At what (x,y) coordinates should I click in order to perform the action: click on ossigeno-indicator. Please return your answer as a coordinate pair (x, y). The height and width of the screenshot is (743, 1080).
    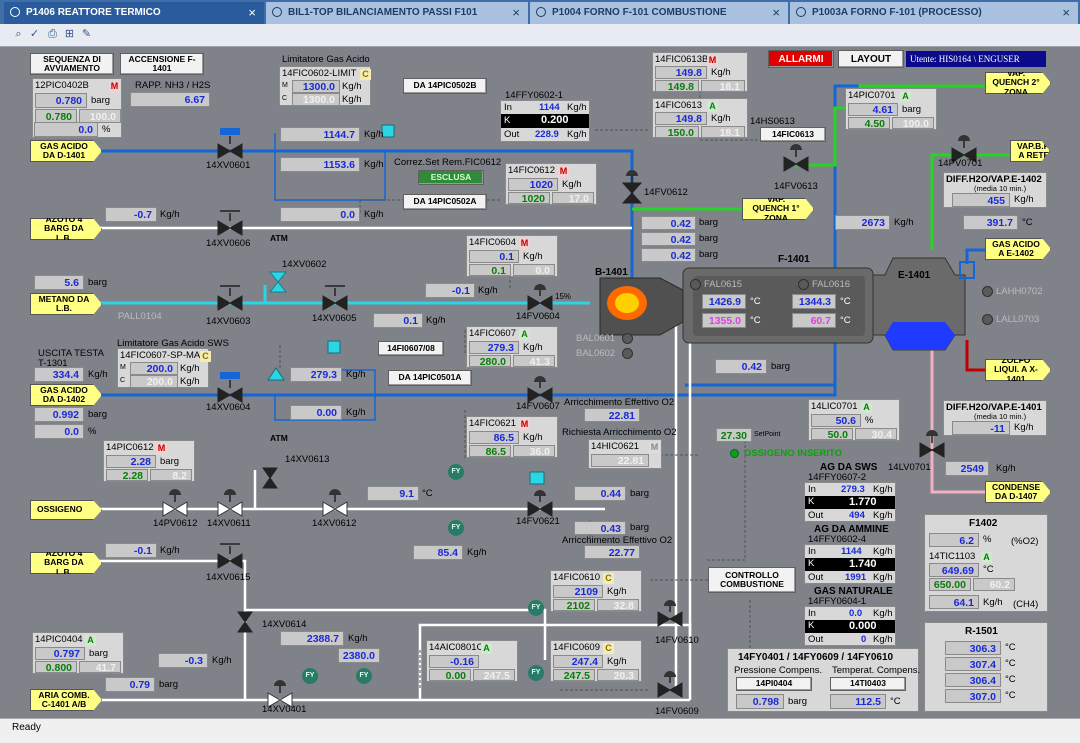
    Looking at the image, I should click on (734, 453).